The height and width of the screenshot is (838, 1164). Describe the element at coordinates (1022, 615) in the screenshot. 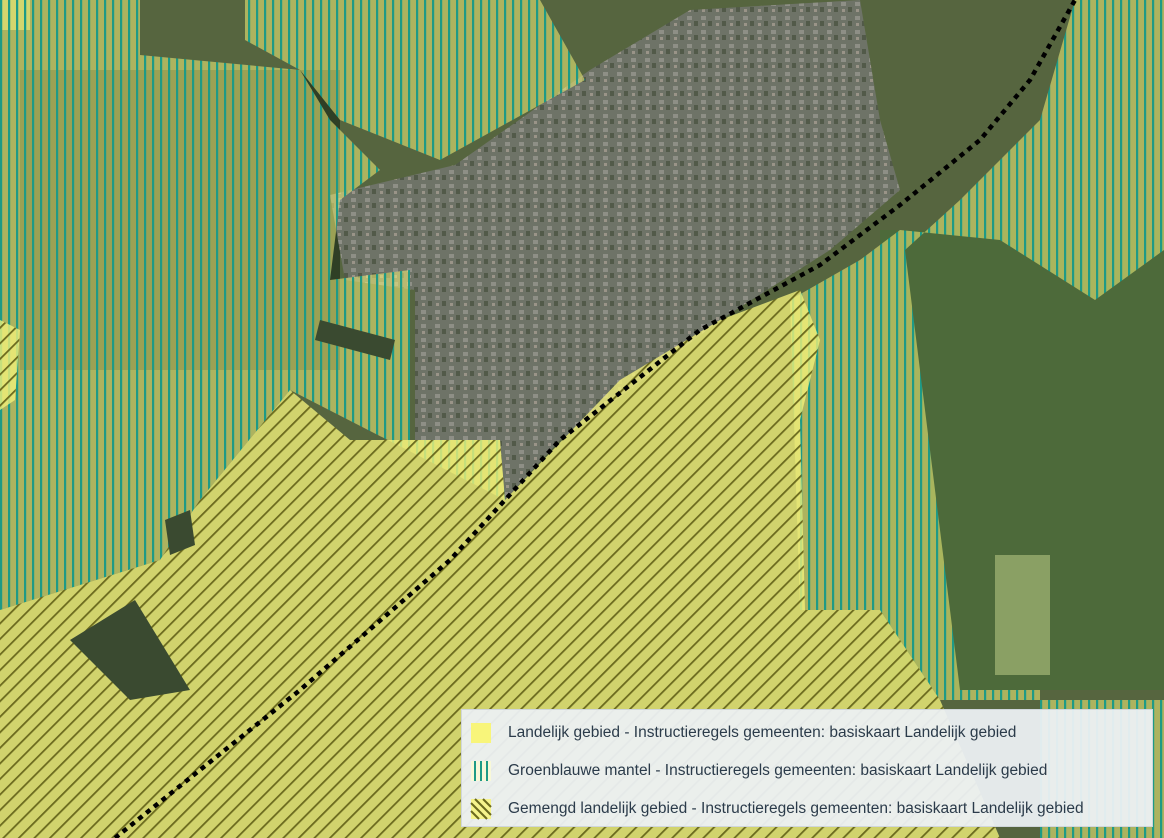

I see `field-strip` at that location.